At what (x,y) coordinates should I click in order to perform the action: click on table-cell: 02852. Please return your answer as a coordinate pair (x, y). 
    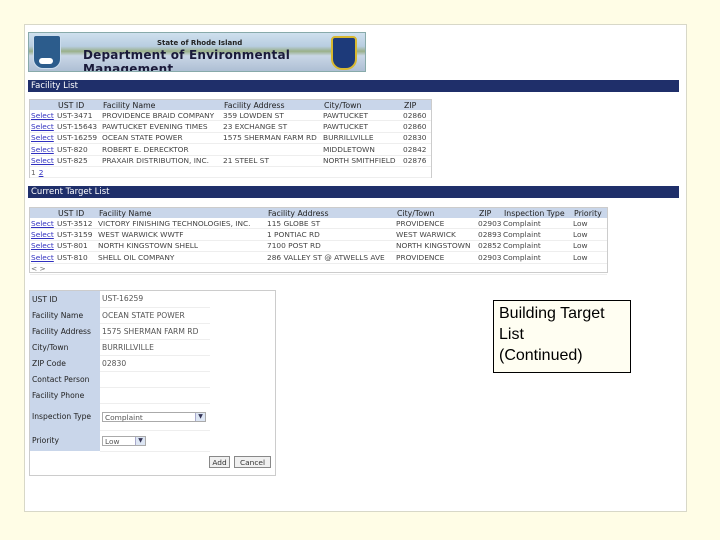
    Looking at the image, I should click on (489, 246).